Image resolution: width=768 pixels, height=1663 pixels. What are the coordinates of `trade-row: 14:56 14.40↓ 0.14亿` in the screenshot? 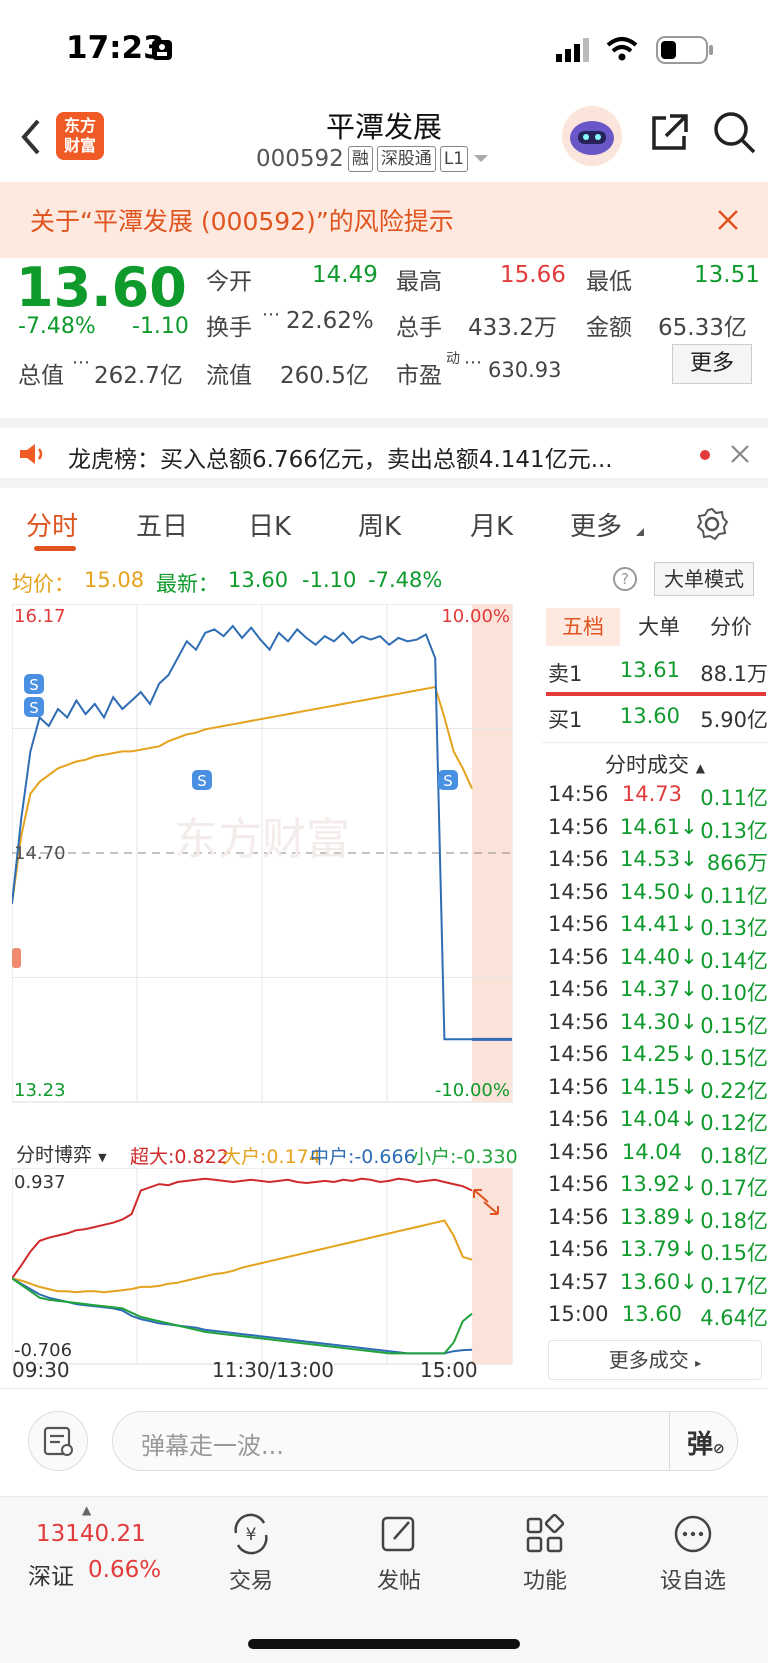 It's located at (658, 962).